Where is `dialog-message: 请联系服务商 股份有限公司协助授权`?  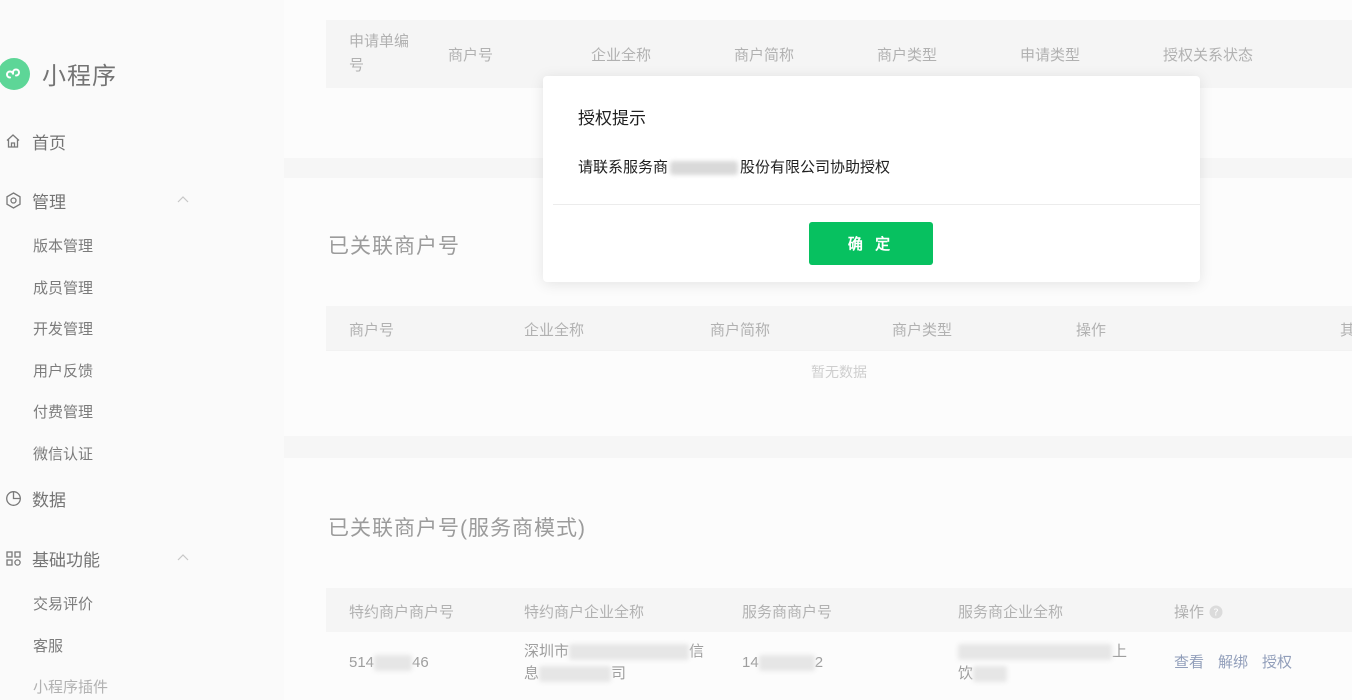 dialog-message: 请联系服务商 股份有限公司协助授权 is located at coordinates (734, 167).